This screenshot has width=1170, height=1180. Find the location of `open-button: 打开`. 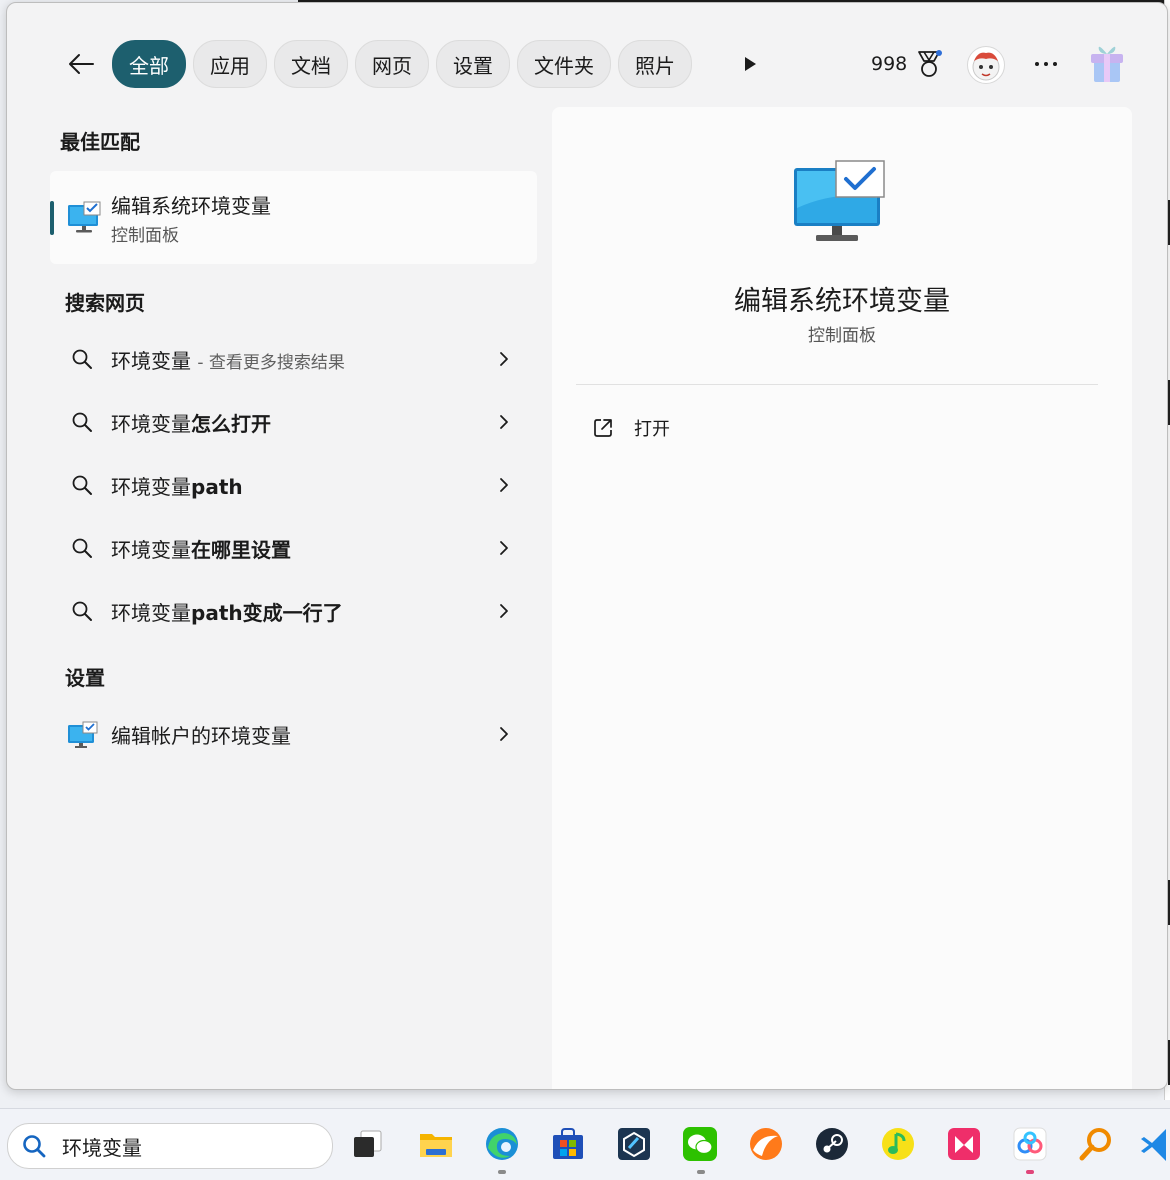

open-button: 打开 is located at coordinates (631, 428).